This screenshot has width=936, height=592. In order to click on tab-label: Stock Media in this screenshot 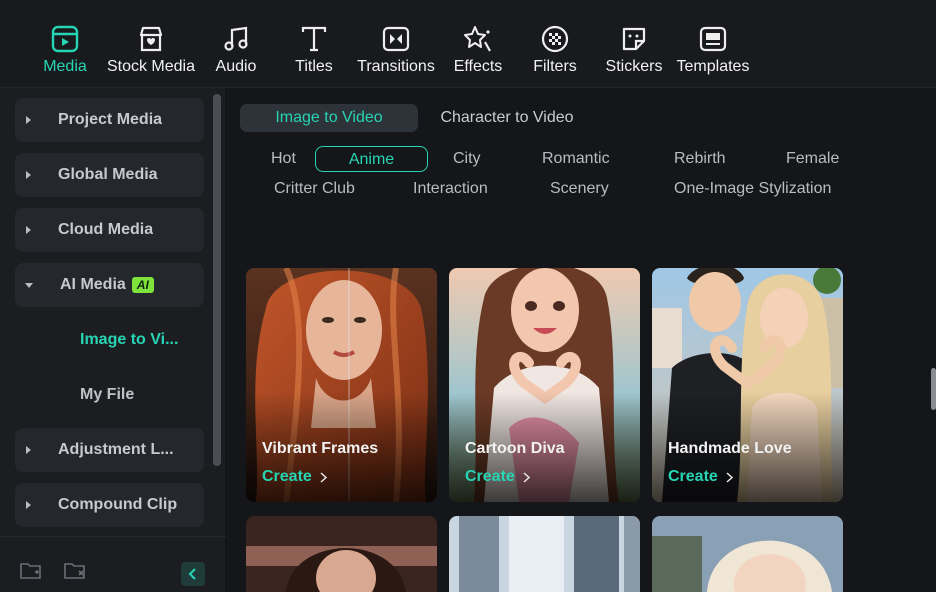, I will do `click(151, 66)`.